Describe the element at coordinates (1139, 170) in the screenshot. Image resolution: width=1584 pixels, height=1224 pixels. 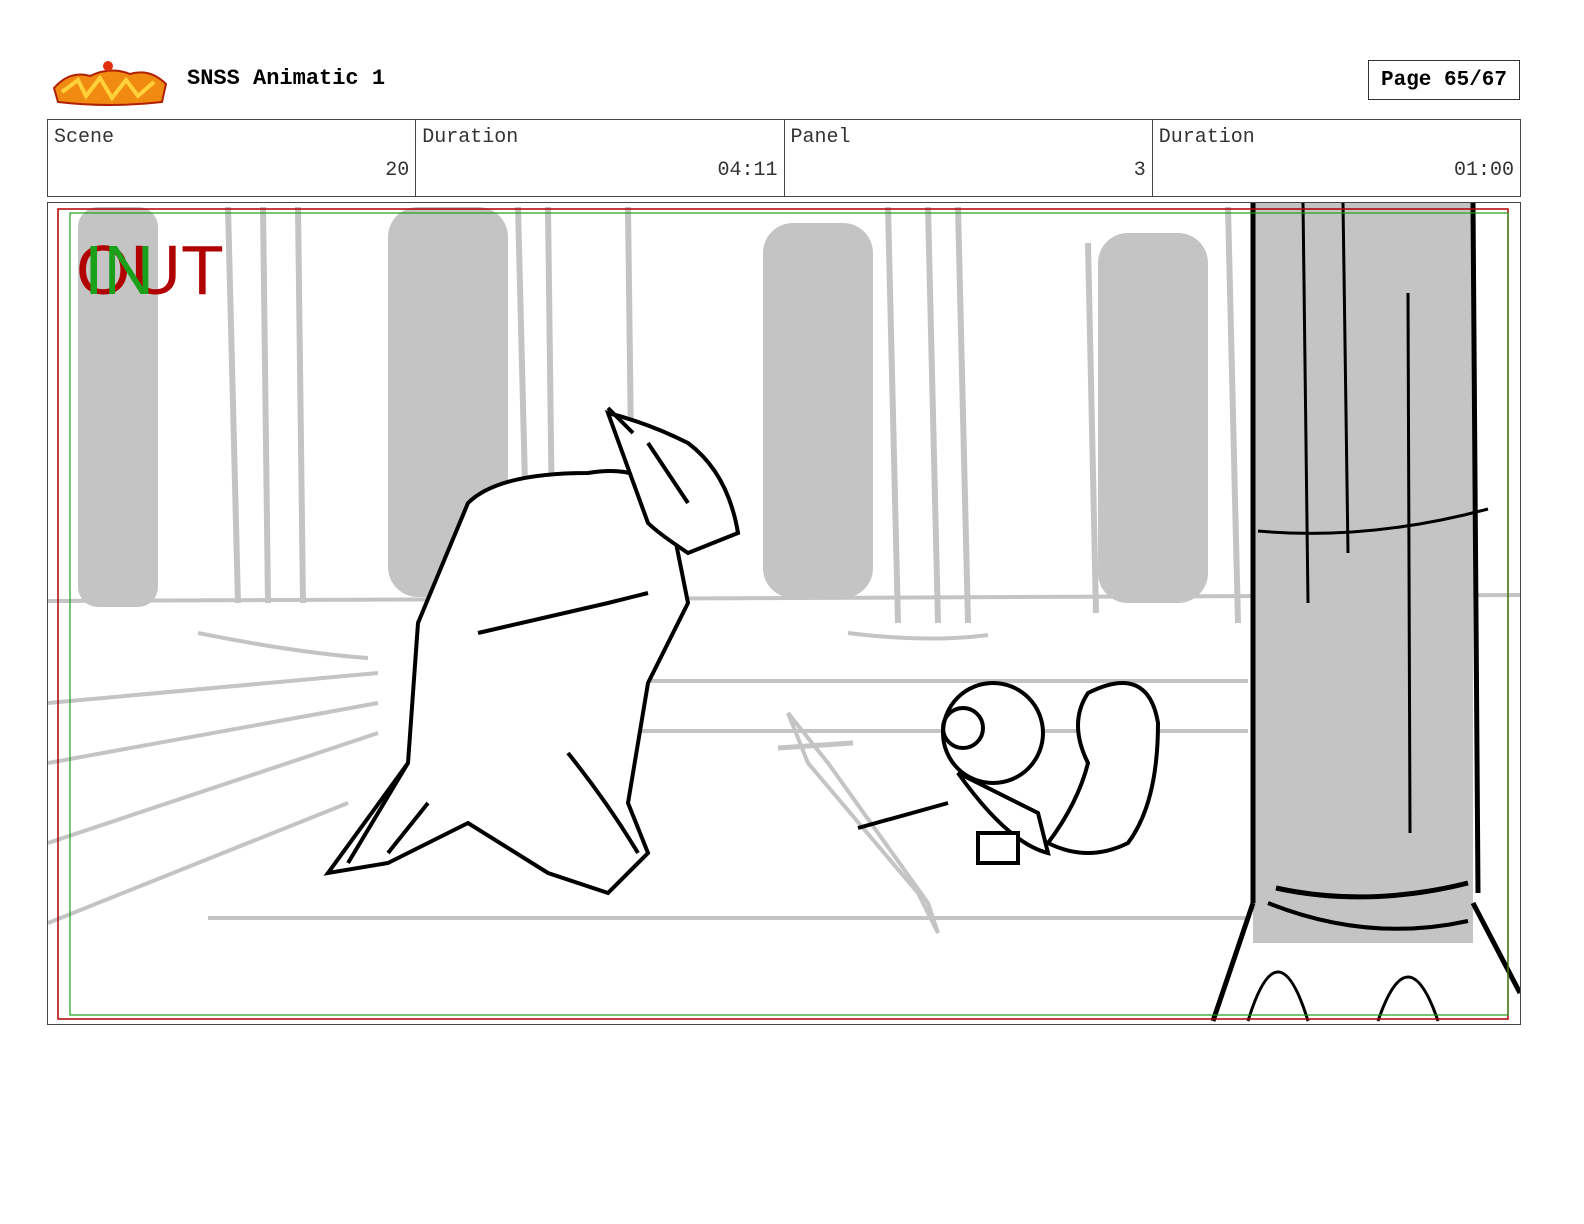
I see `panel-value: 3` at that location.